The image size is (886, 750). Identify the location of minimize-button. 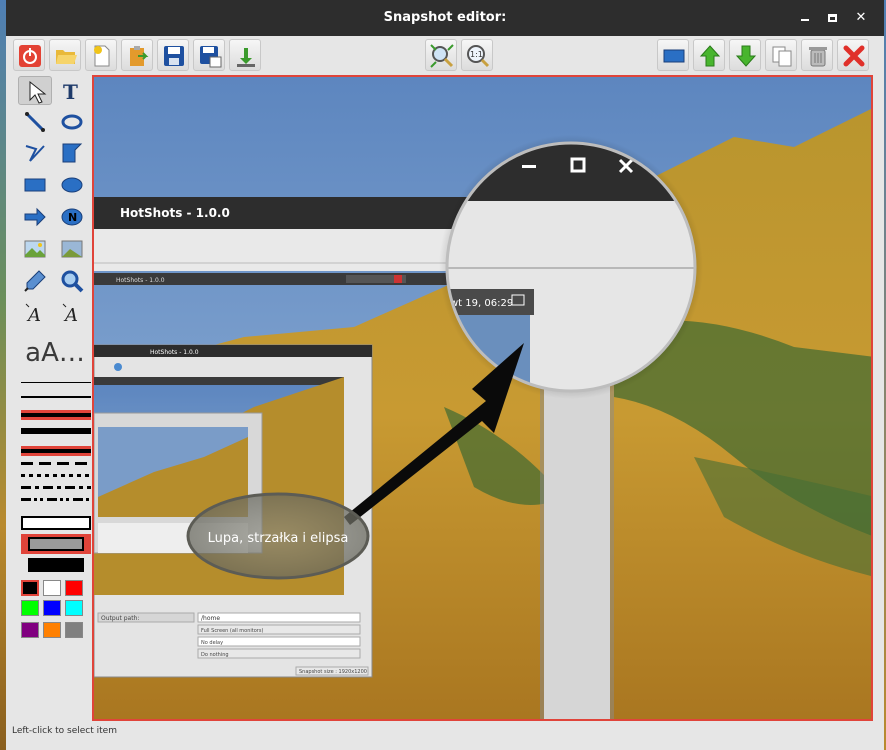
(805, 18).